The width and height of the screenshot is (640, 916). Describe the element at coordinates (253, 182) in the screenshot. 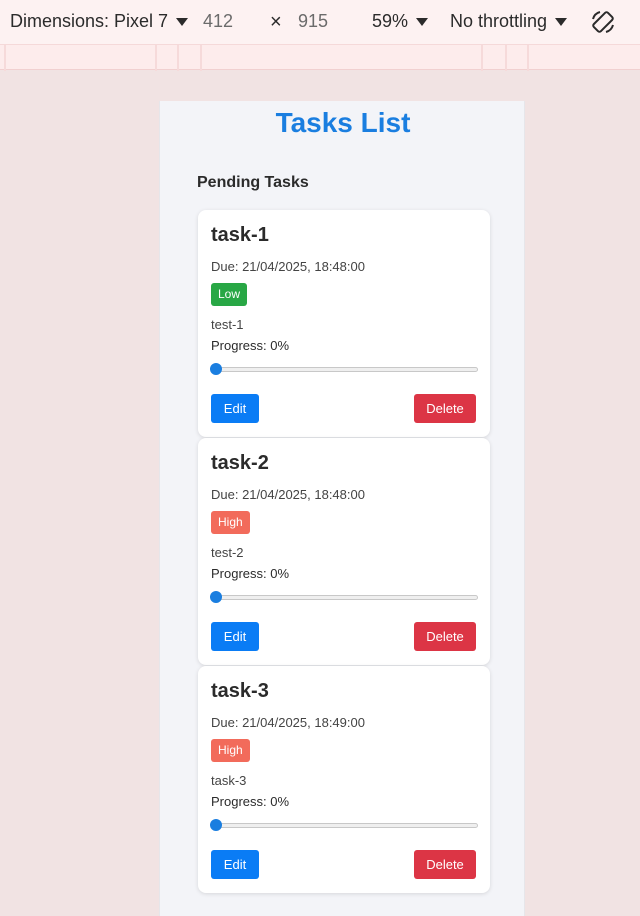

I see `section-title: Pending Tasks` at that location.